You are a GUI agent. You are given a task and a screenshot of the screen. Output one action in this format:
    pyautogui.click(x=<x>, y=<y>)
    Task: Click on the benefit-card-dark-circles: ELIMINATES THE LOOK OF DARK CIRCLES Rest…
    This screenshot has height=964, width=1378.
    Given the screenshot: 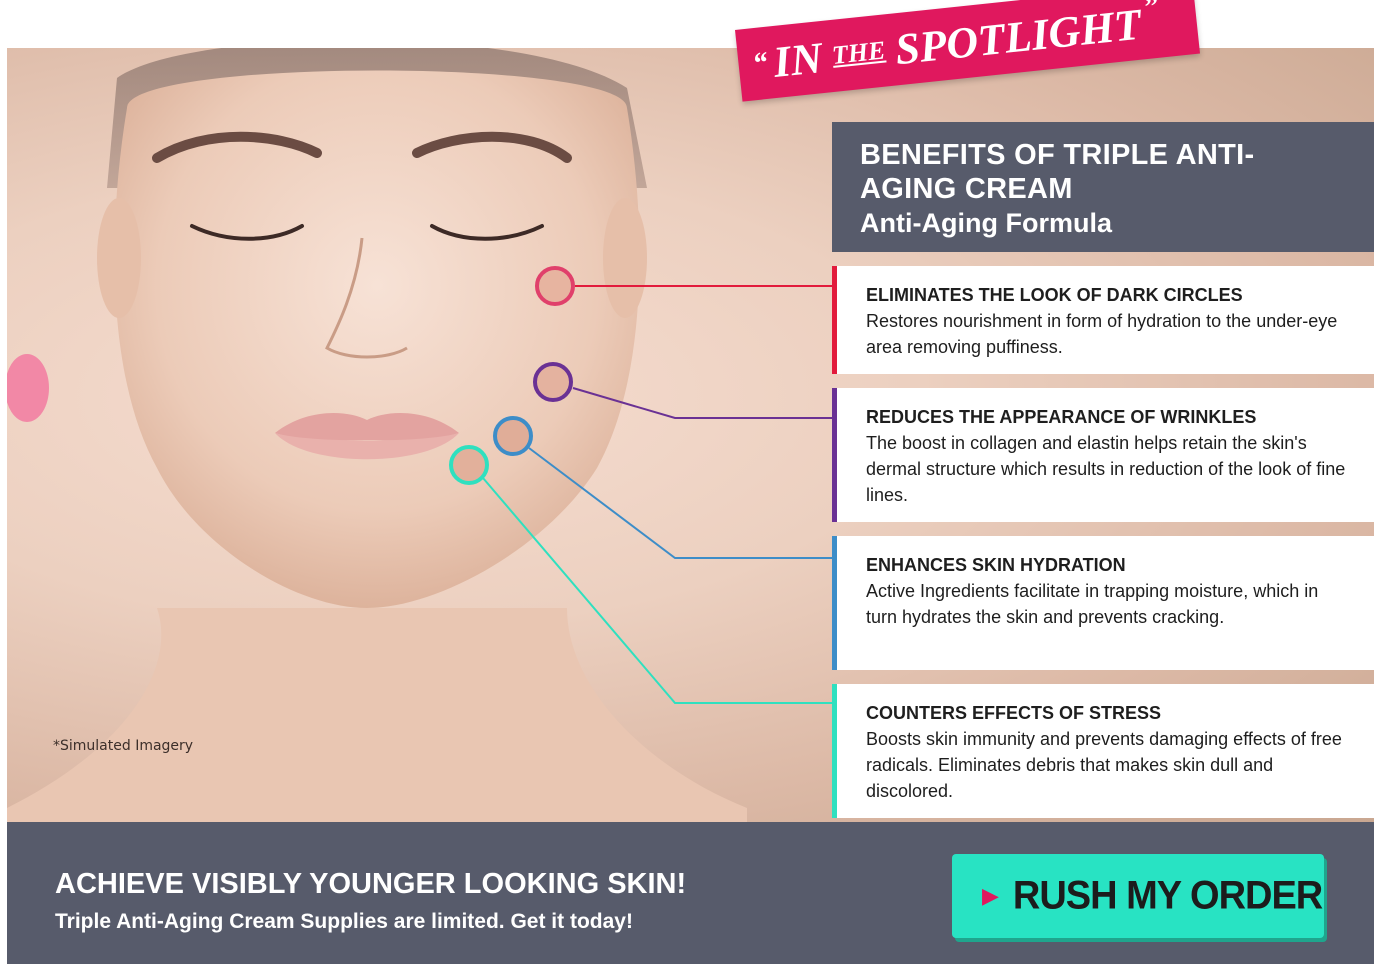 What is the action you would take?
    pyautogui.click(x=1103, y=320)
    